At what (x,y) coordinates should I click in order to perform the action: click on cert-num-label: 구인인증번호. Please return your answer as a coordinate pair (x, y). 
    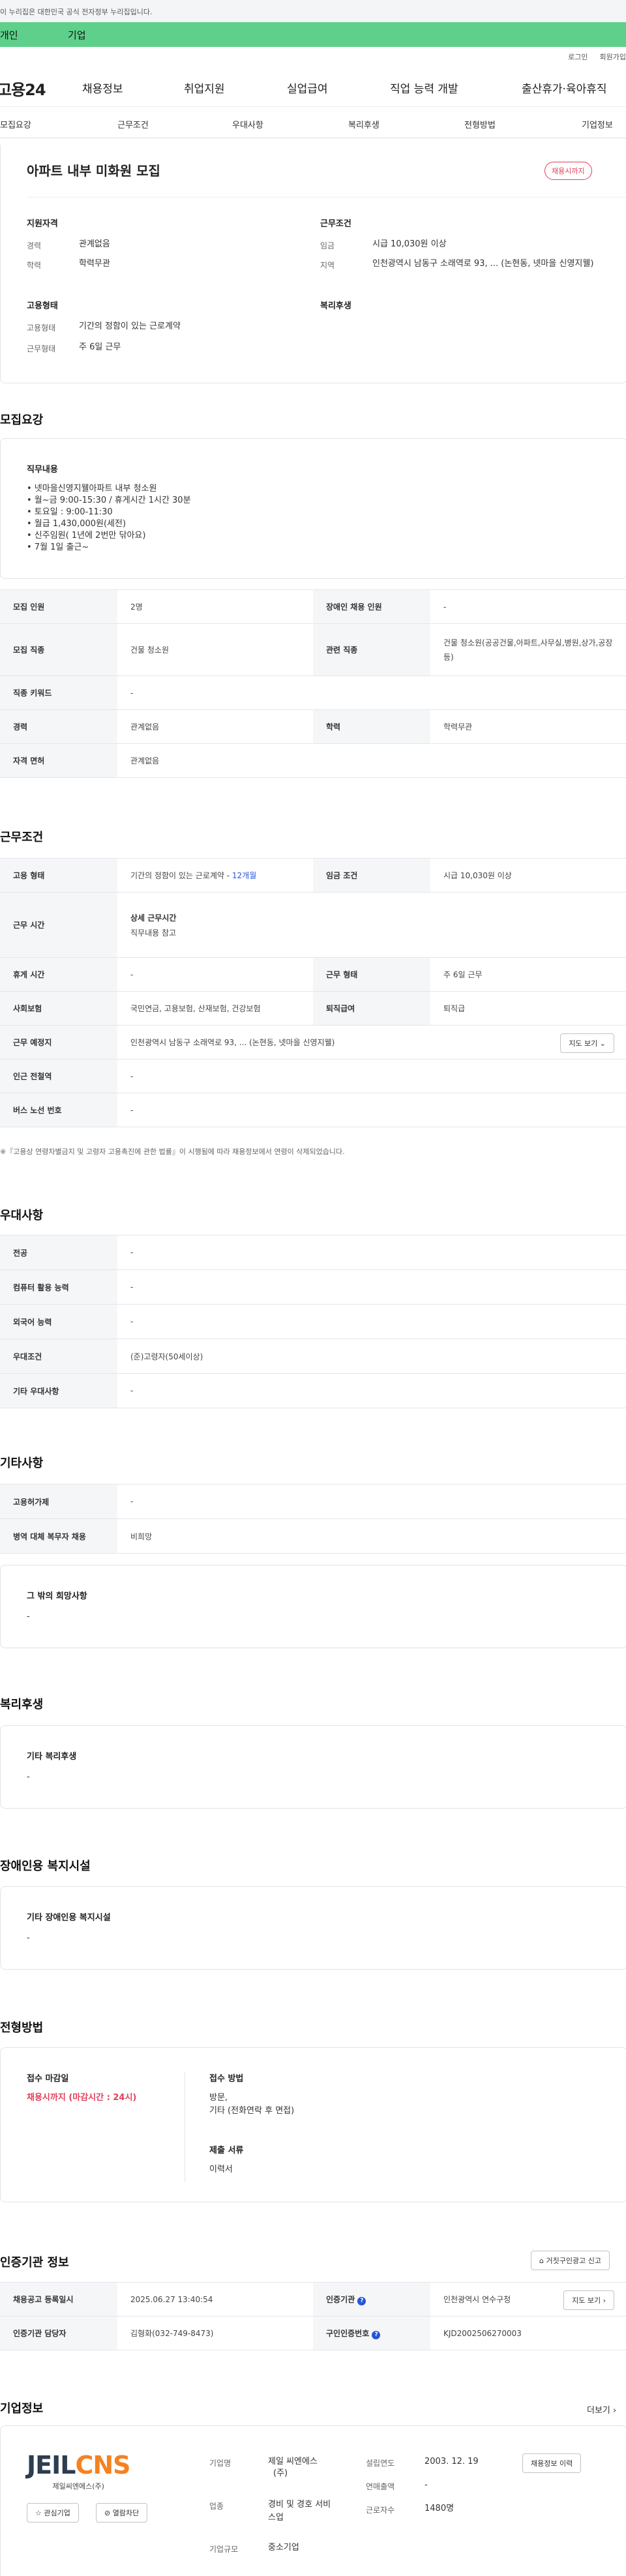
    Looking at the image, I should click on (348, 2333).